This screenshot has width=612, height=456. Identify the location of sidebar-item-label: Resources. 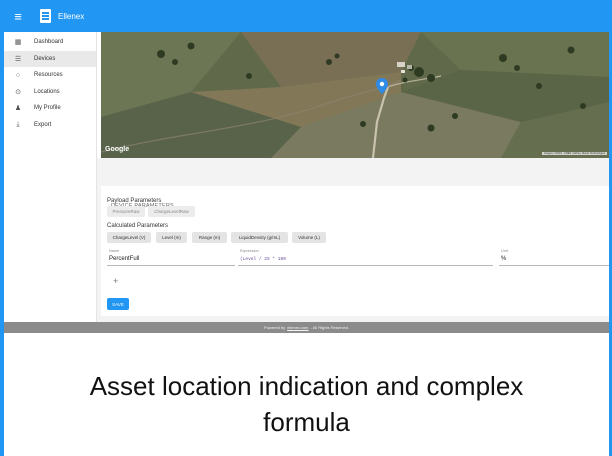
(48, 75).